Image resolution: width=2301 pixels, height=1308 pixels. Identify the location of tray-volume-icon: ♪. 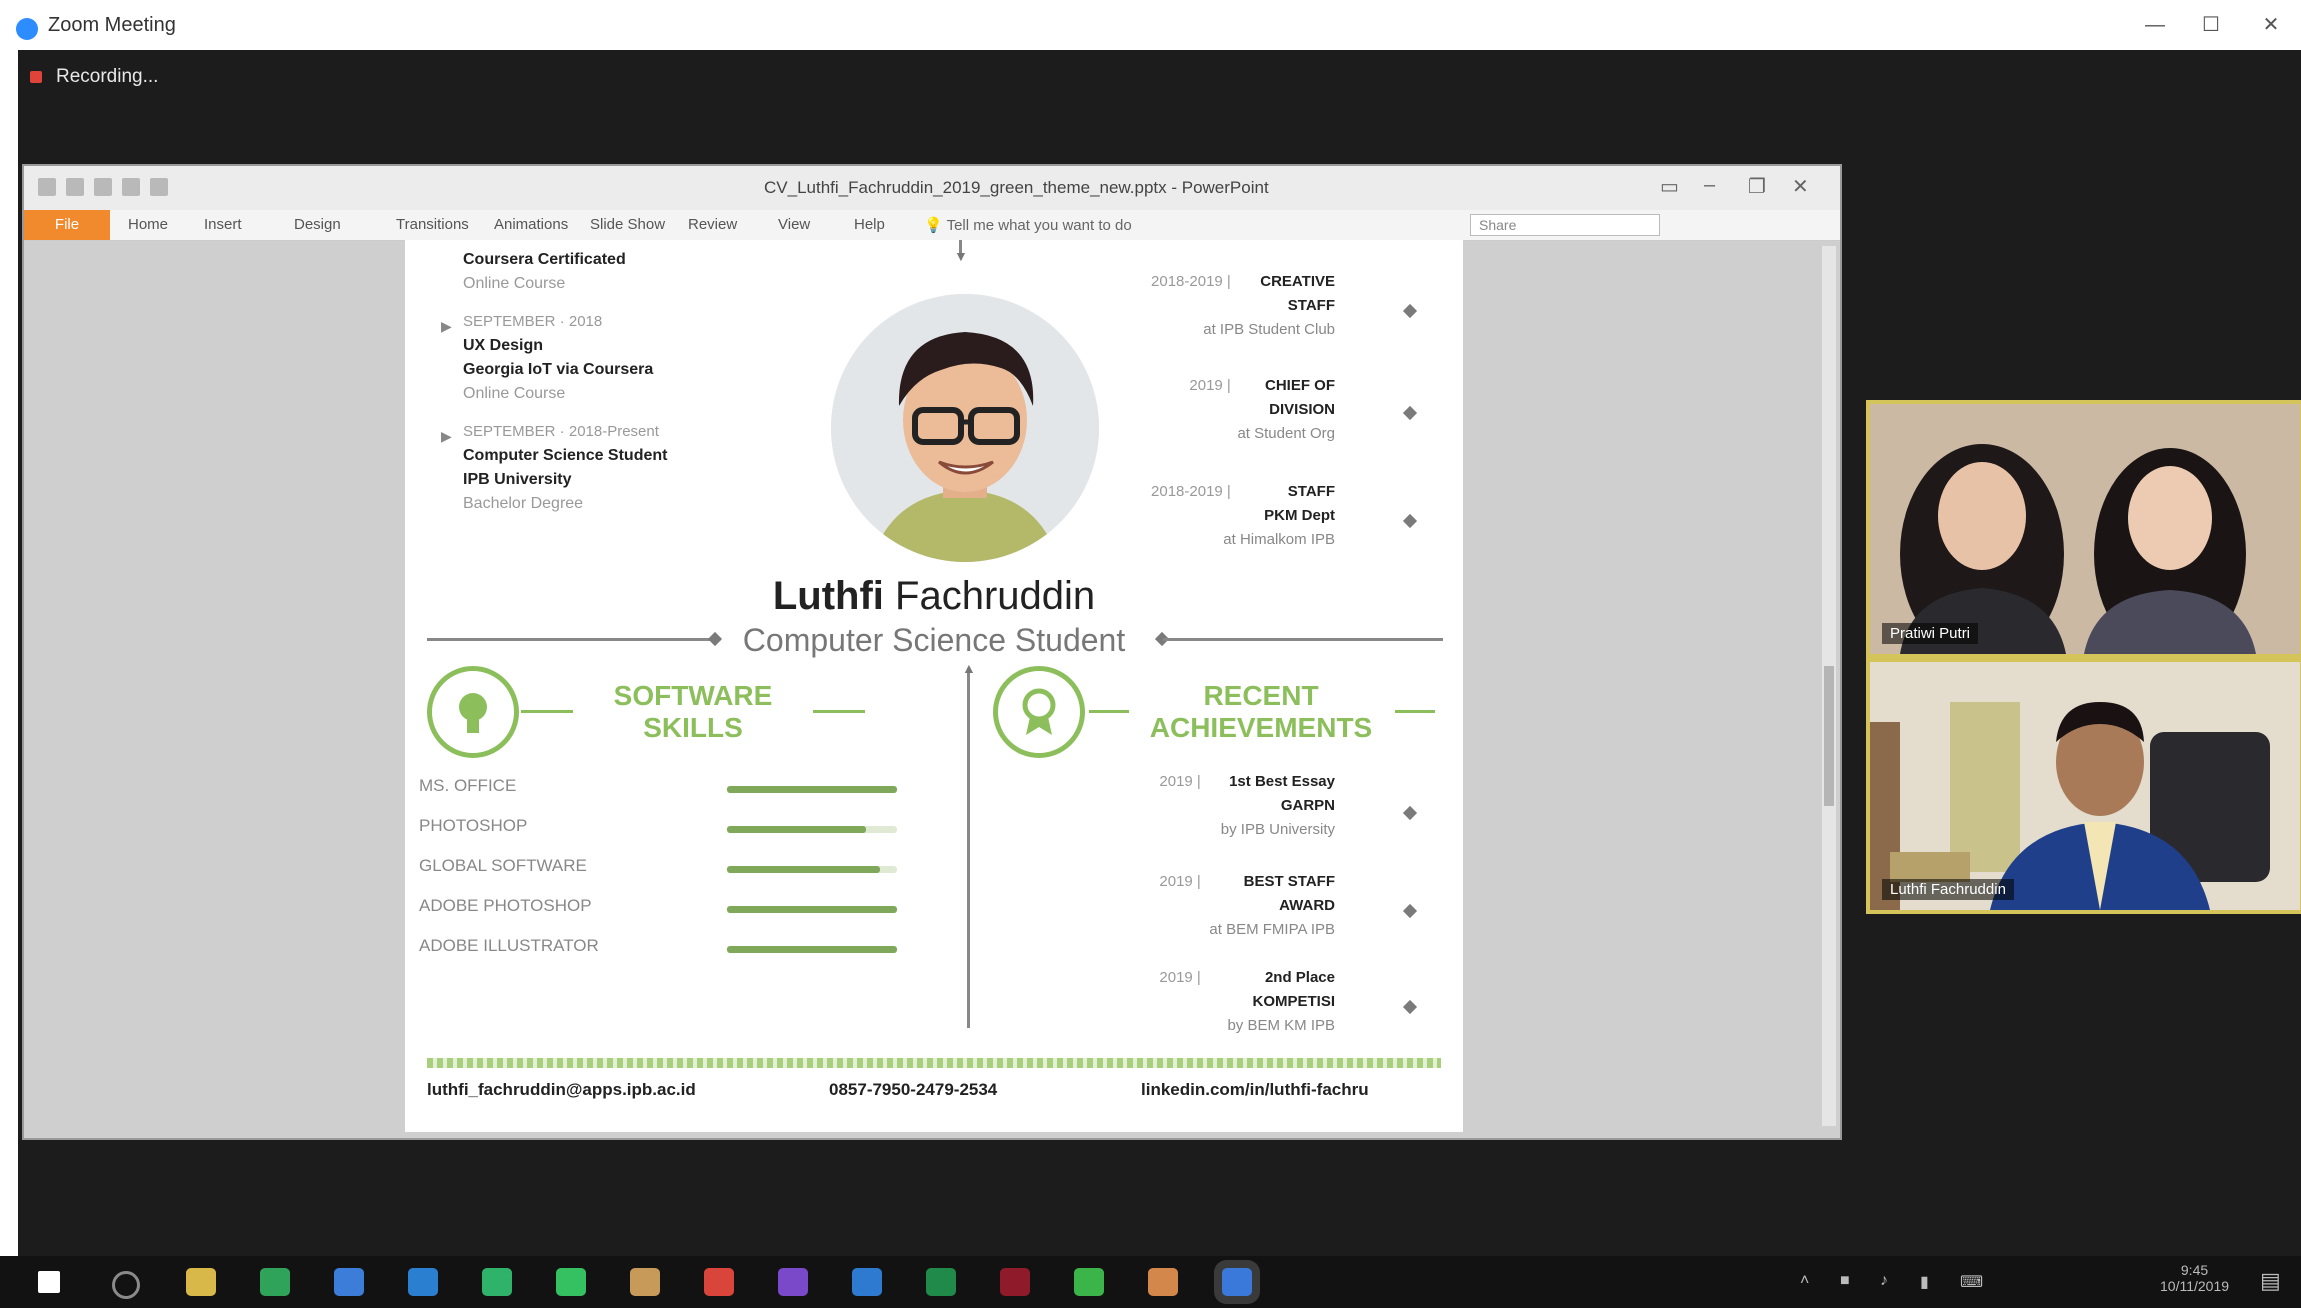
(1884, 1281).